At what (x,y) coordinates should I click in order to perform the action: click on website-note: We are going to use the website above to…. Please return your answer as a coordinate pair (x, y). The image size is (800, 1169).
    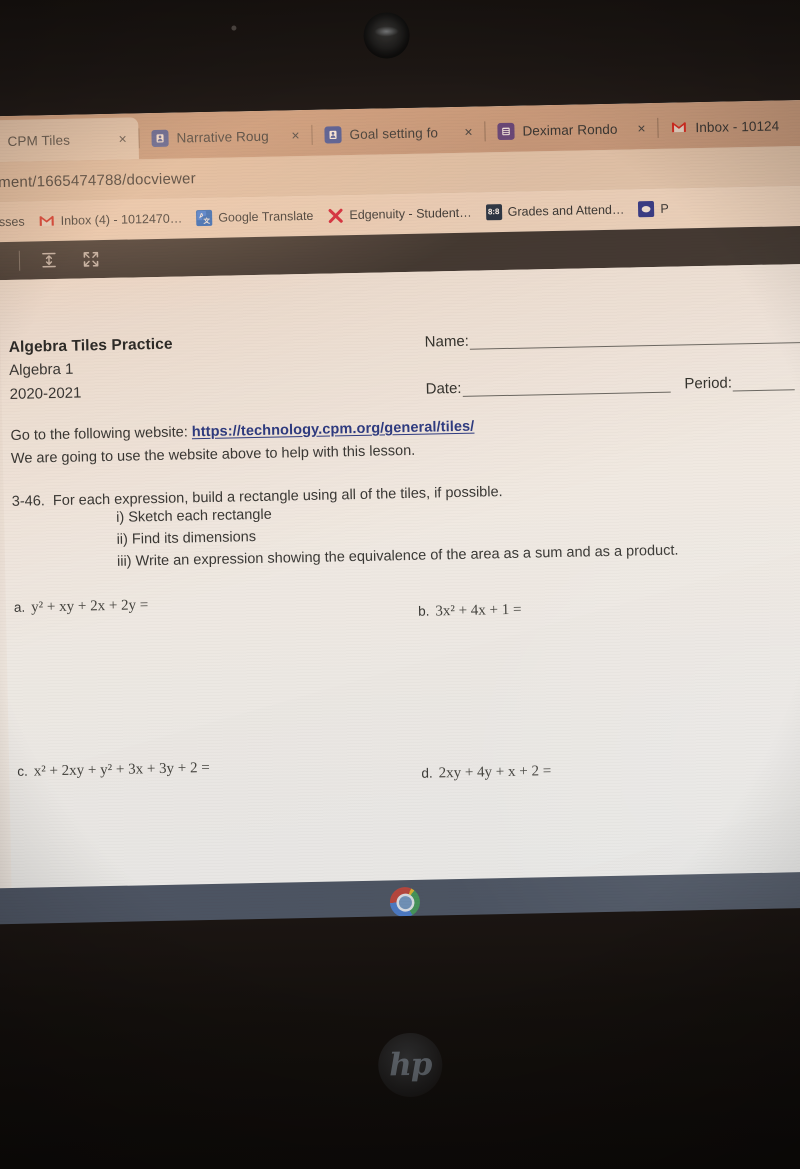
    Looking at the image, I should click on (213, 454).